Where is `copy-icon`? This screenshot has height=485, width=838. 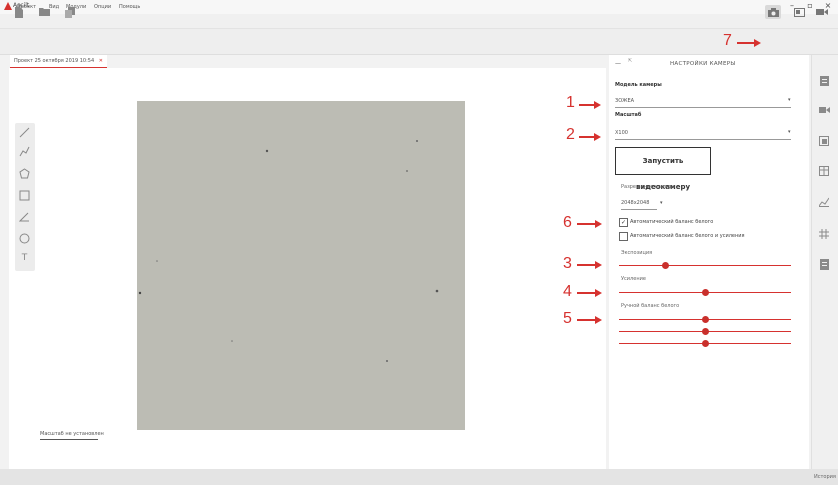 copy-icon is located at coordinates (70, 12).